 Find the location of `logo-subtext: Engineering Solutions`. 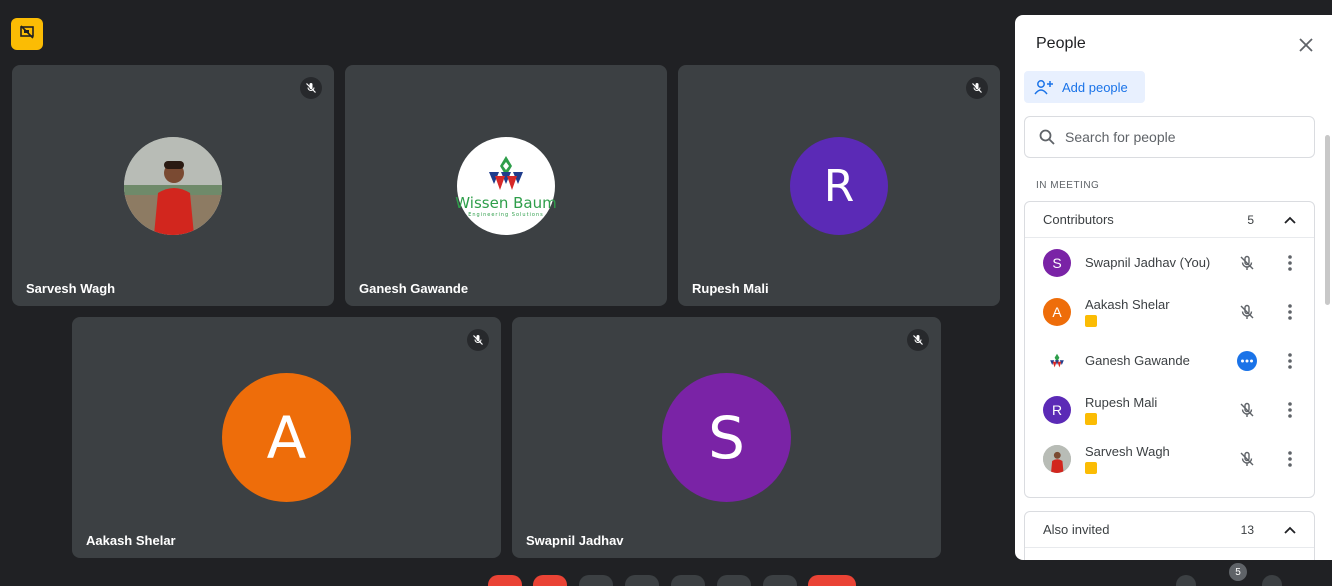

logo-subtext: Engineering Solutions is located at coordinates (506, 215).